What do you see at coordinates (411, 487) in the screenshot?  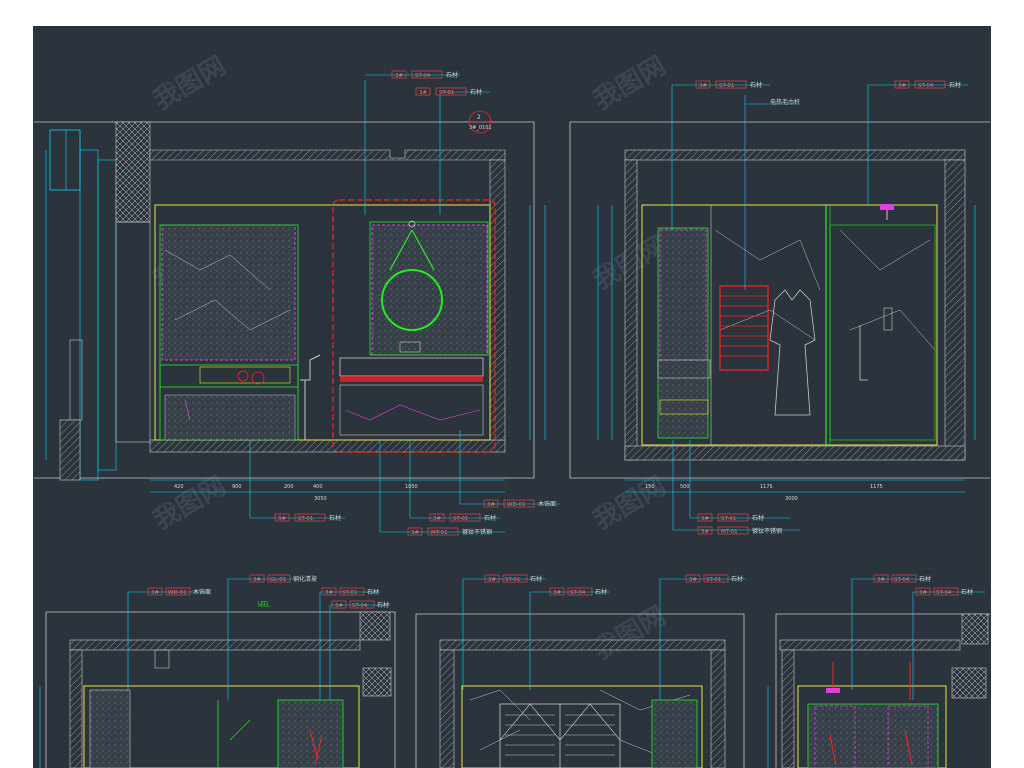 I see `dimension-value: 1050` at bounding box center [411, 487].